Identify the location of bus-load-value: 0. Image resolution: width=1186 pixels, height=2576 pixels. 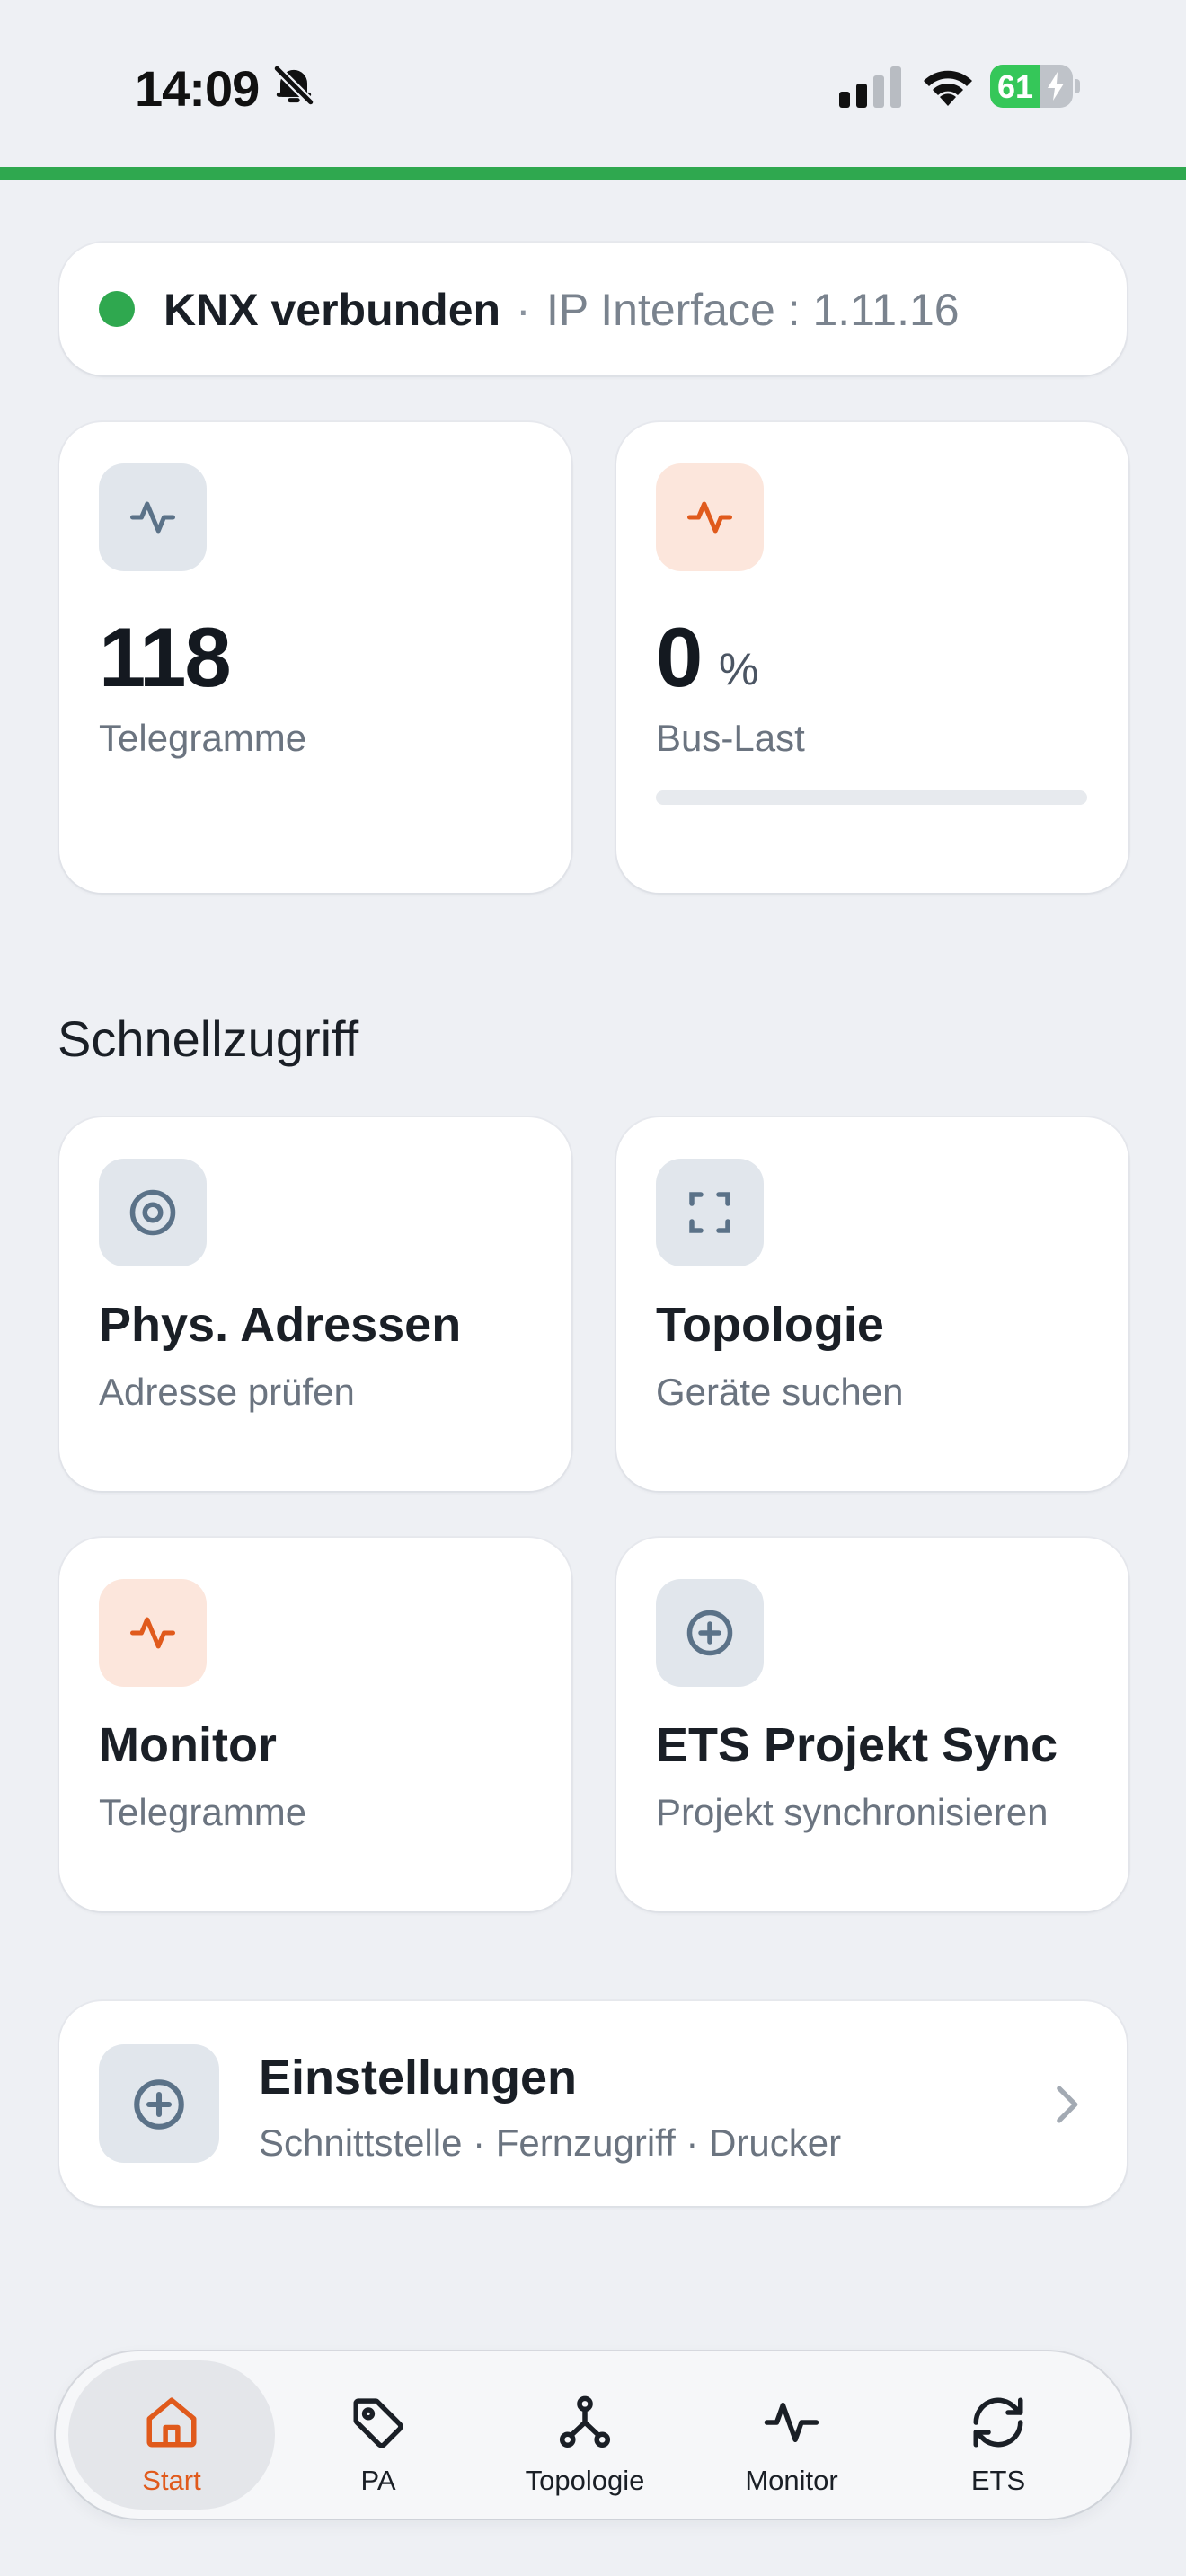
(679, 657).